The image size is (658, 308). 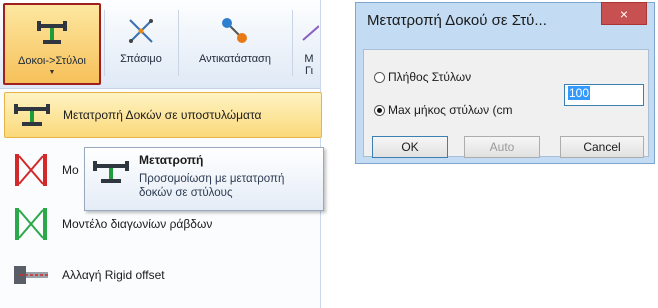 What do you see at coordinates (31, 170) in the screenshot?
I see `cross-bracing-red-icon` at bounding box center [31, 170].